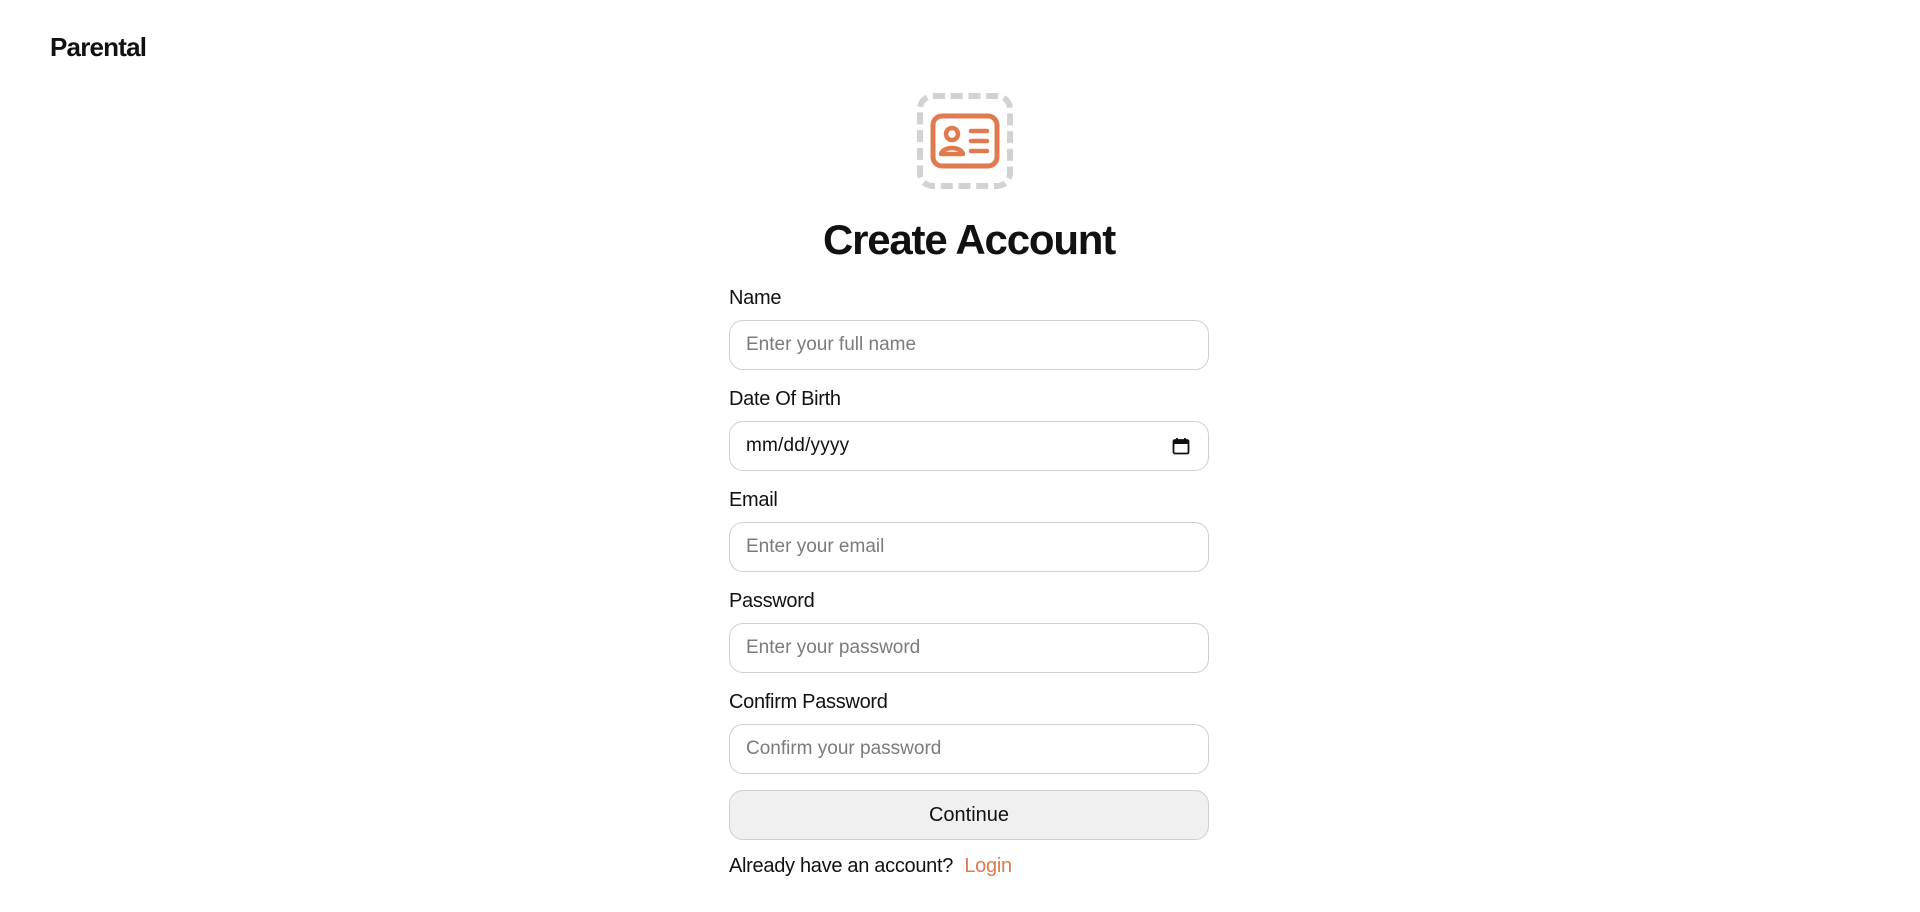 This screenshot has width=1920, height=912. What do you see at coordinates (755, 298) in the screenshot?
I see `name-label: Name` at bounding box center [755, 298].